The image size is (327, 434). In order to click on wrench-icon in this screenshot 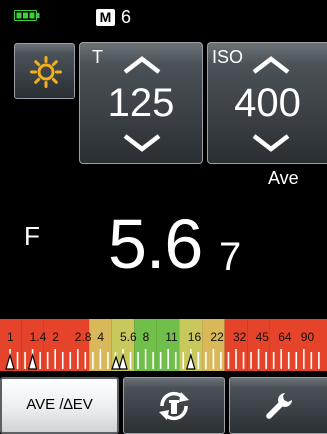, I will do `click(278, 405)`.